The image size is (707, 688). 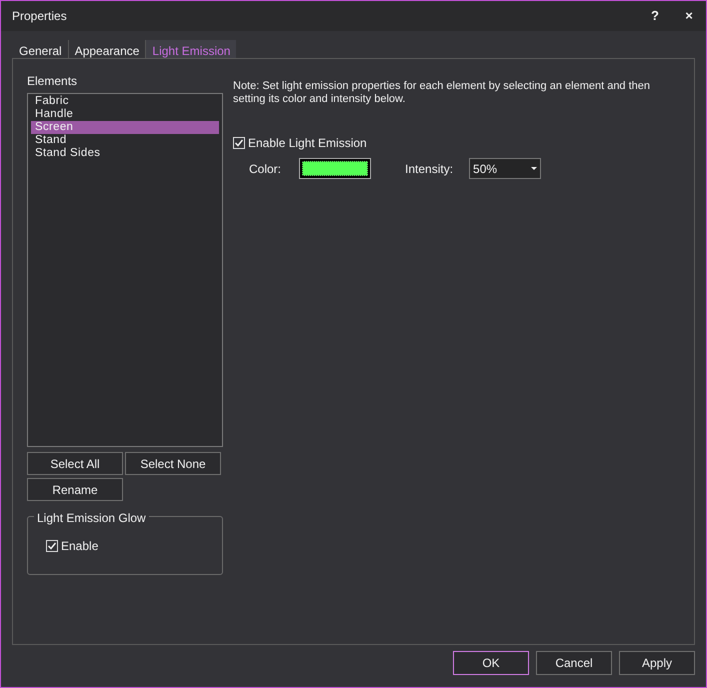 What do you see at coordinates (442, 93) in the screenshot?
I see `note-text: Note: Set light emission properties for each element by selecting an element and then setting its color and intensity below.` at bounding box center [442, 93].